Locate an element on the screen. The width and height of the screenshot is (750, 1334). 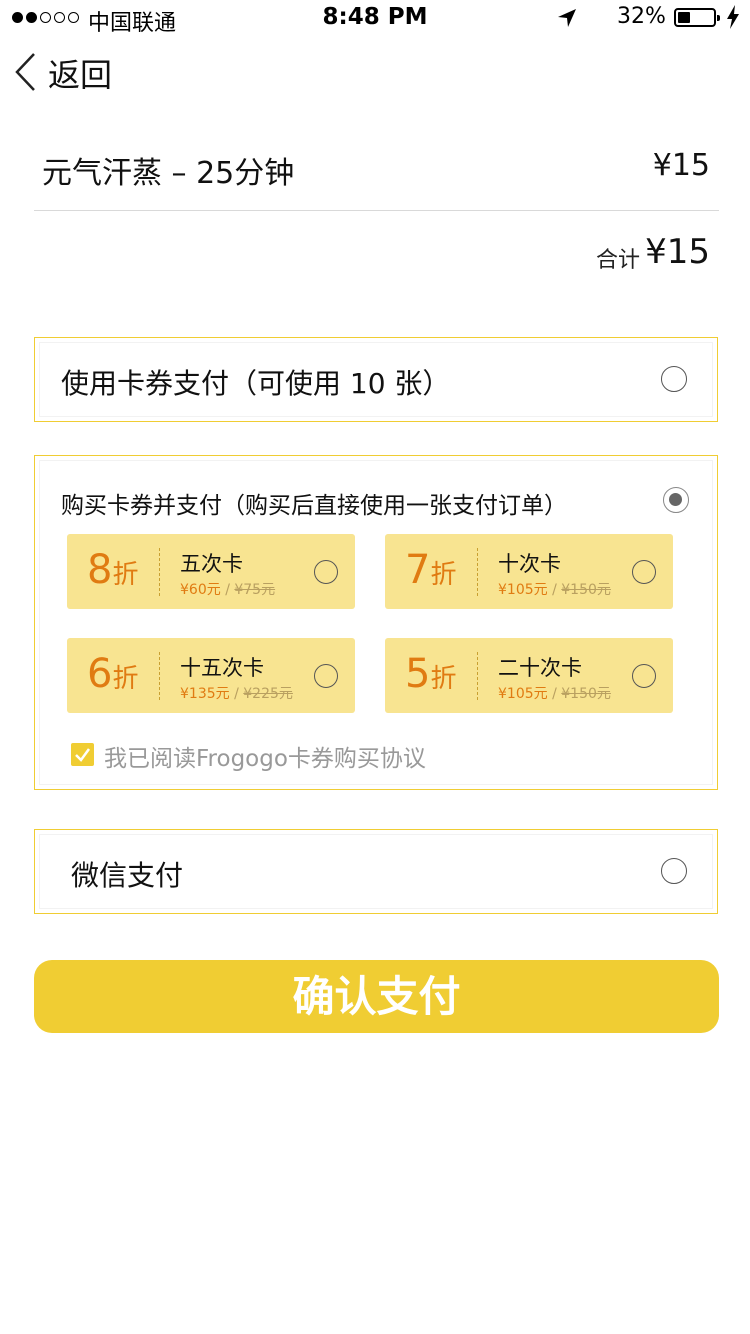
check-icon is located at coordinates (83, 755).